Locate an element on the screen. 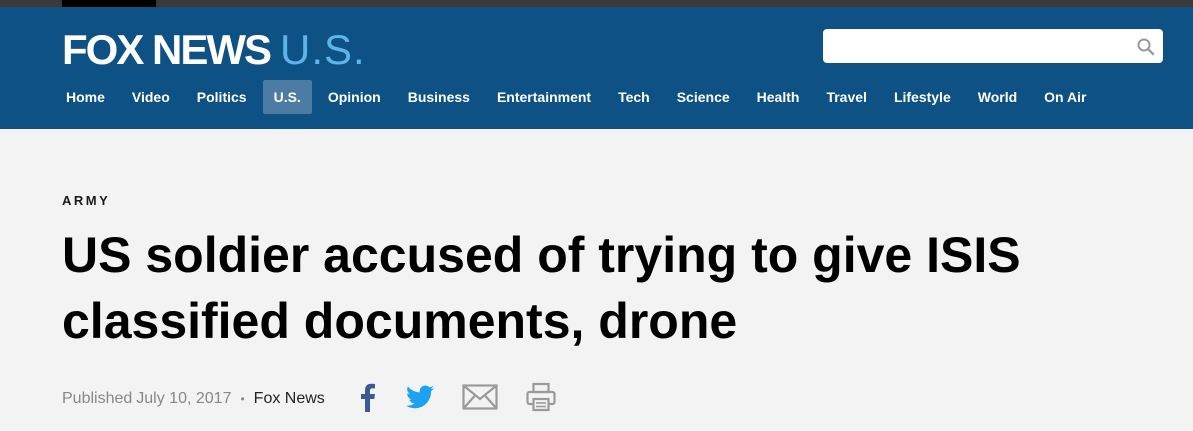 The height and width of the screenshot is (431, 1193). nav-item-travel: Travel is located at coordinates (846, 97).